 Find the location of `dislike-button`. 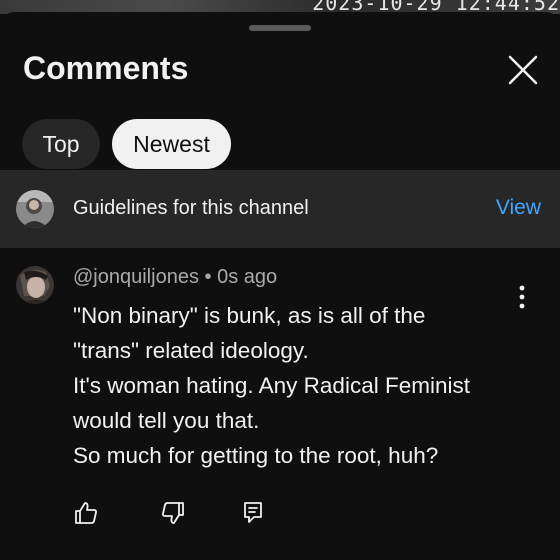

dislike-button is located at coordinates (173, 513).